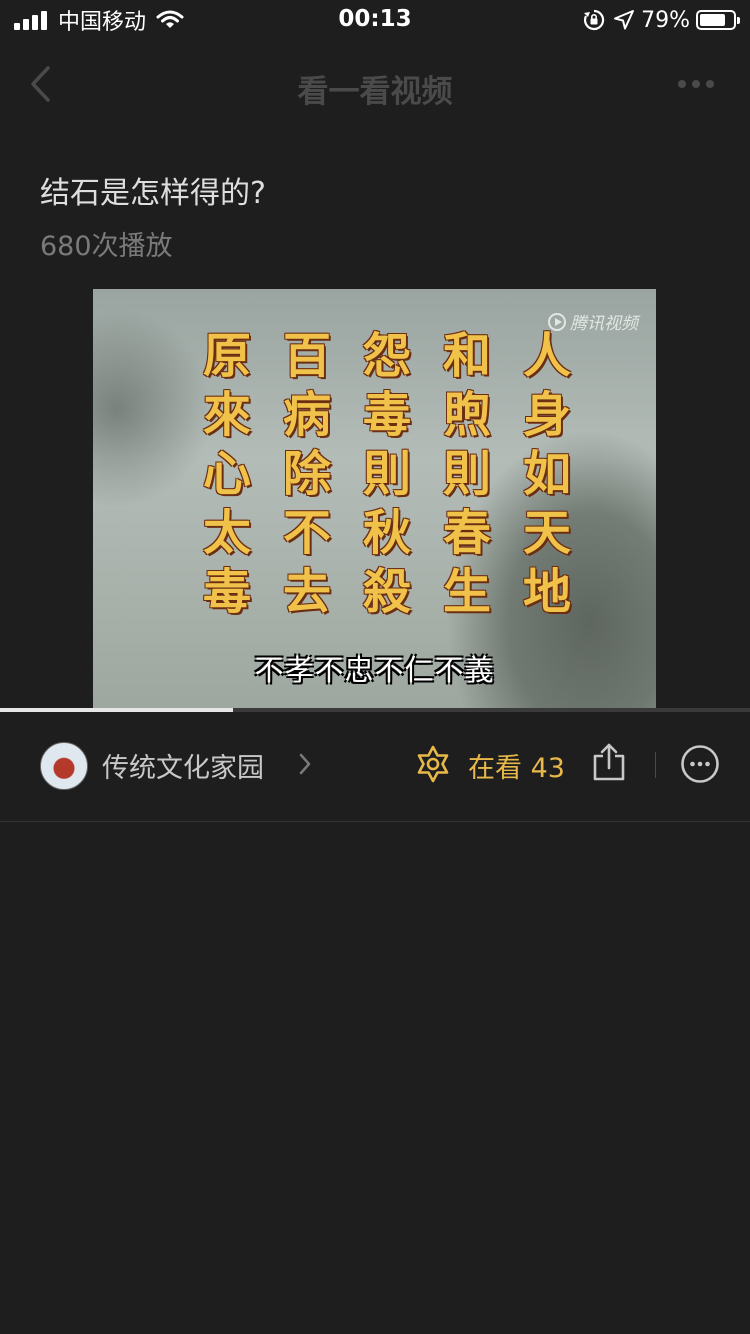 The height and width of the screenshot is (1334, 750). What do you see at coordinates (305, 764) in the screenshot?
I see `chevron-right-icon` at bounding box center [305, 764].